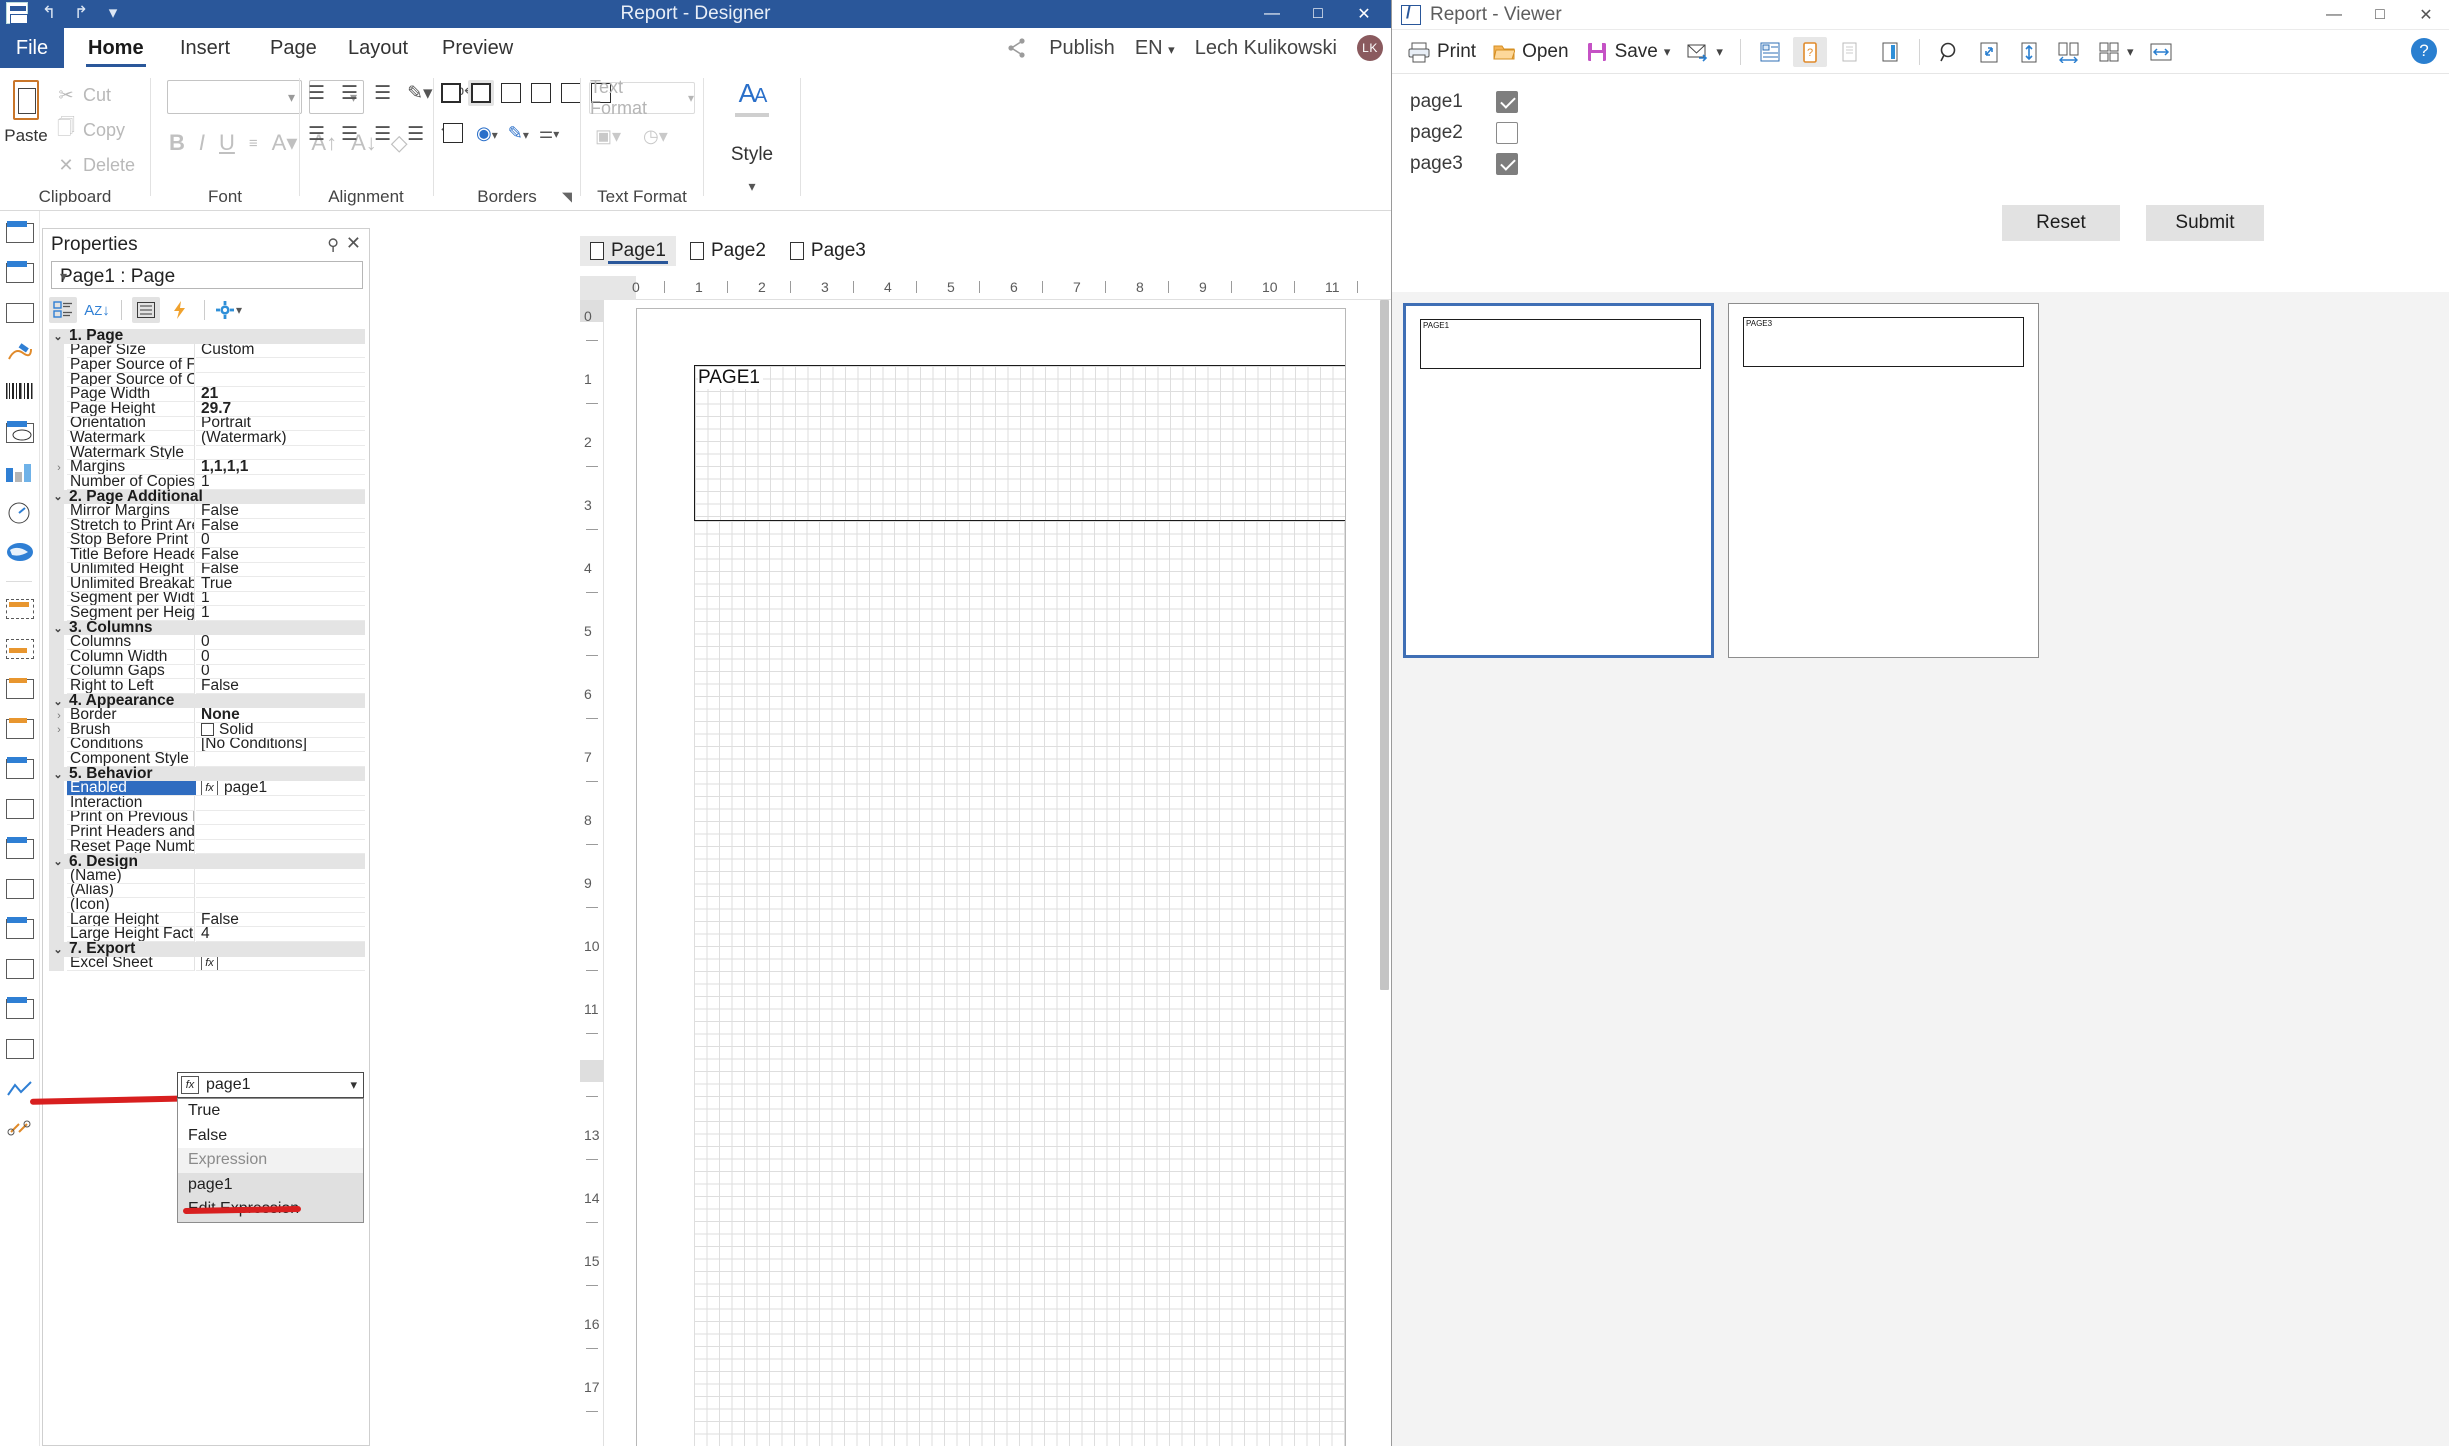 The image size is (2449, 1446). I want to click on font-family-combo: ▾, so click(234, 97).